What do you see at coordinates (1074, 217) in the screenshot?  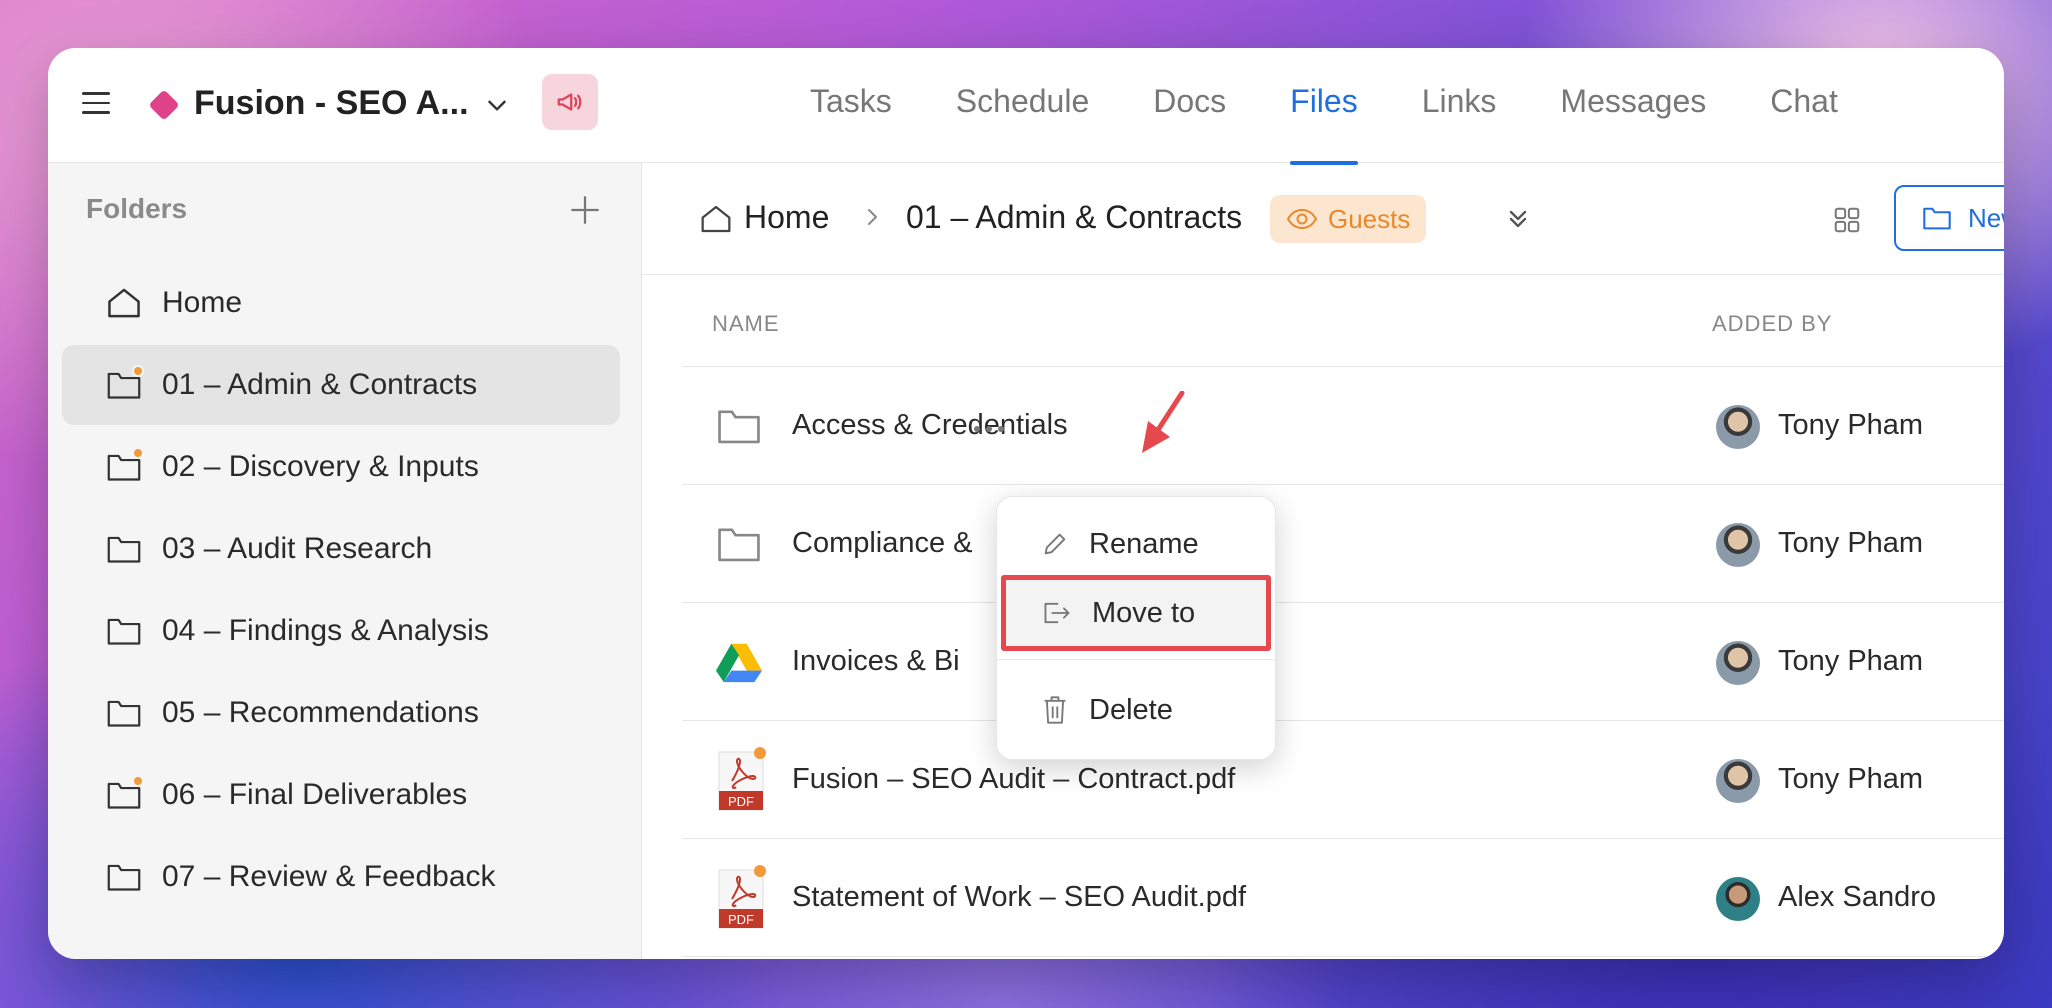 I see `breadcrumb-current: 01 – Admin & Contracts` at bounding box center [1074, 217].